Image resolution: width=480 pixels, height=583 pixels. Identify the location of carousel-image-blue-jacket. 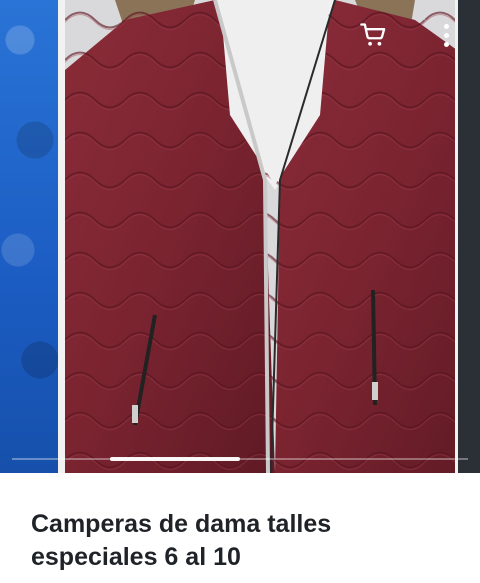
(29, 236).